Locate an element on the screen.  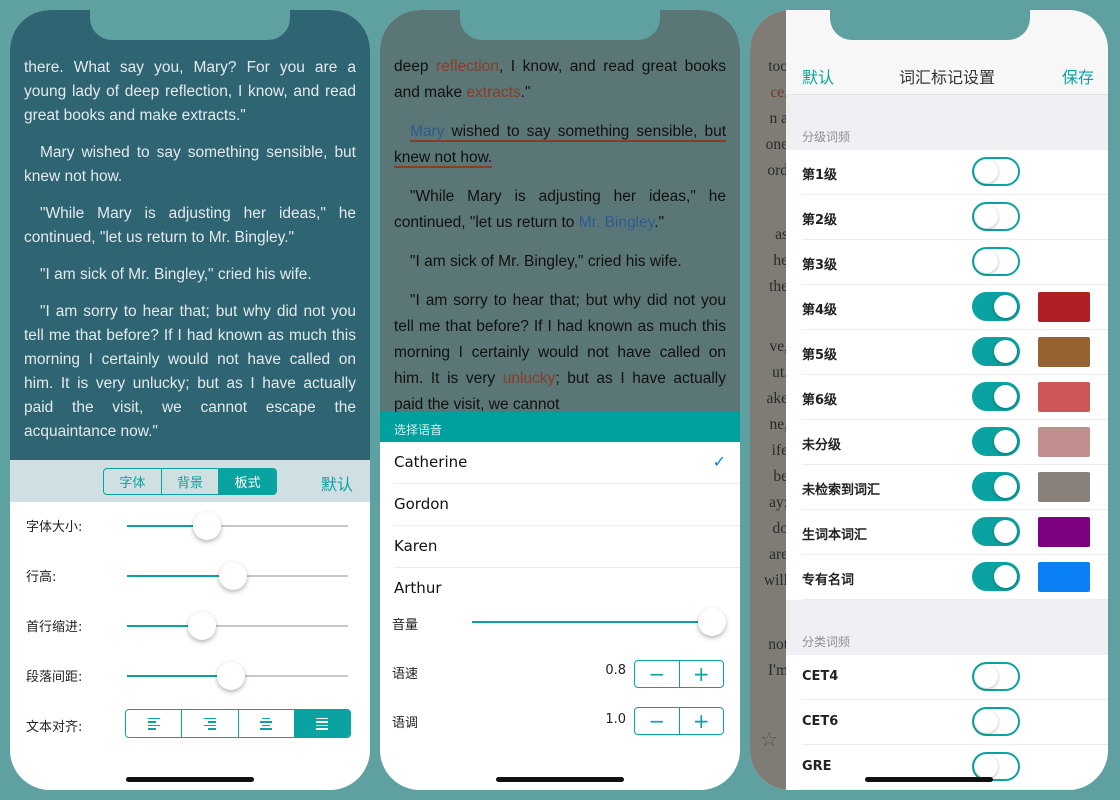
marked-word: unlucky is located at coordinates (529, 378).